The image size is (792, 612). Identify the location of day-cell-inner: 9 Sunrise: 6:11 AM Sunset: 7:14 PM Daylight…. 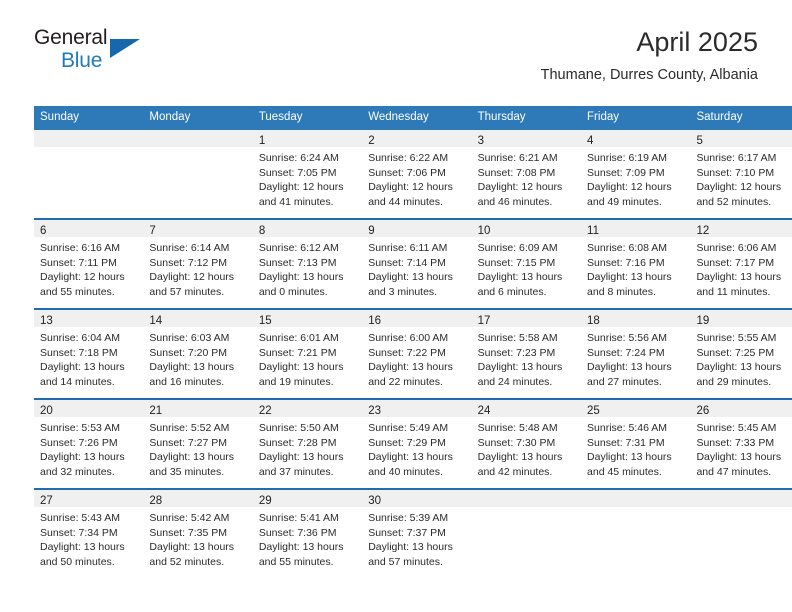
(417, 264).